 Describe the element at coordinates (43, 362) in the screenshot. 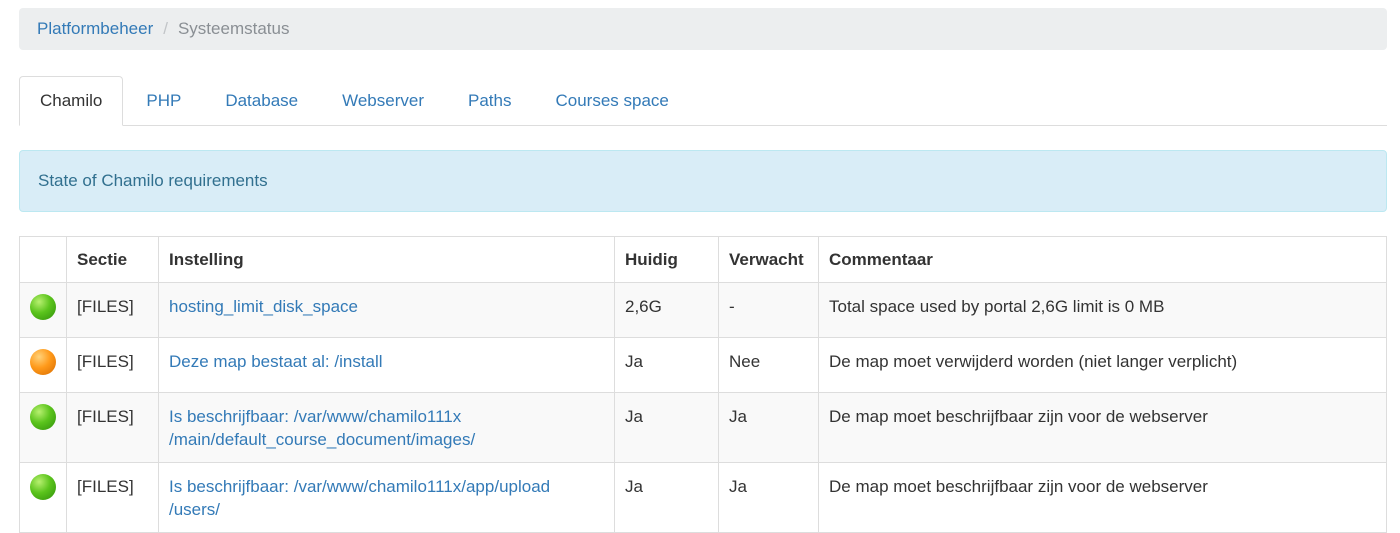

I see `status-warning-icon` at that location.